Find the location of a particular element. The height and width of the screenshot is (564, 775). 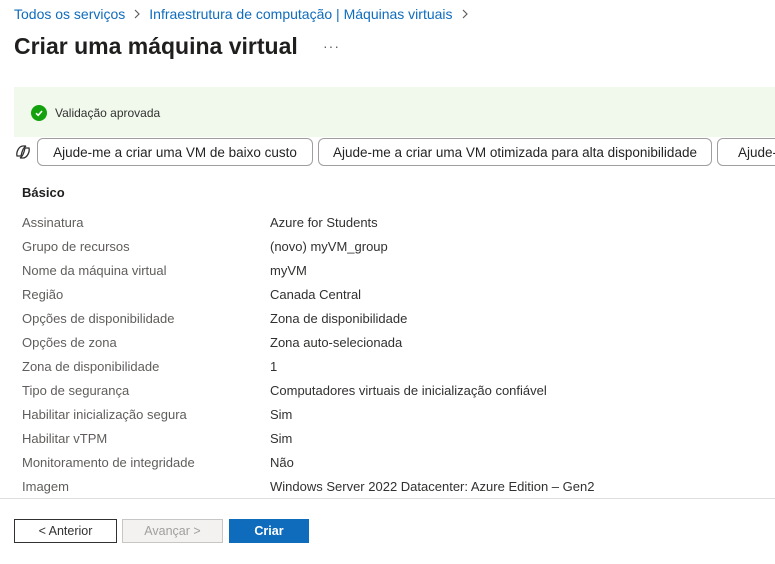

row-label: Zona de disponibilidade is located at coordinates (91, 366).